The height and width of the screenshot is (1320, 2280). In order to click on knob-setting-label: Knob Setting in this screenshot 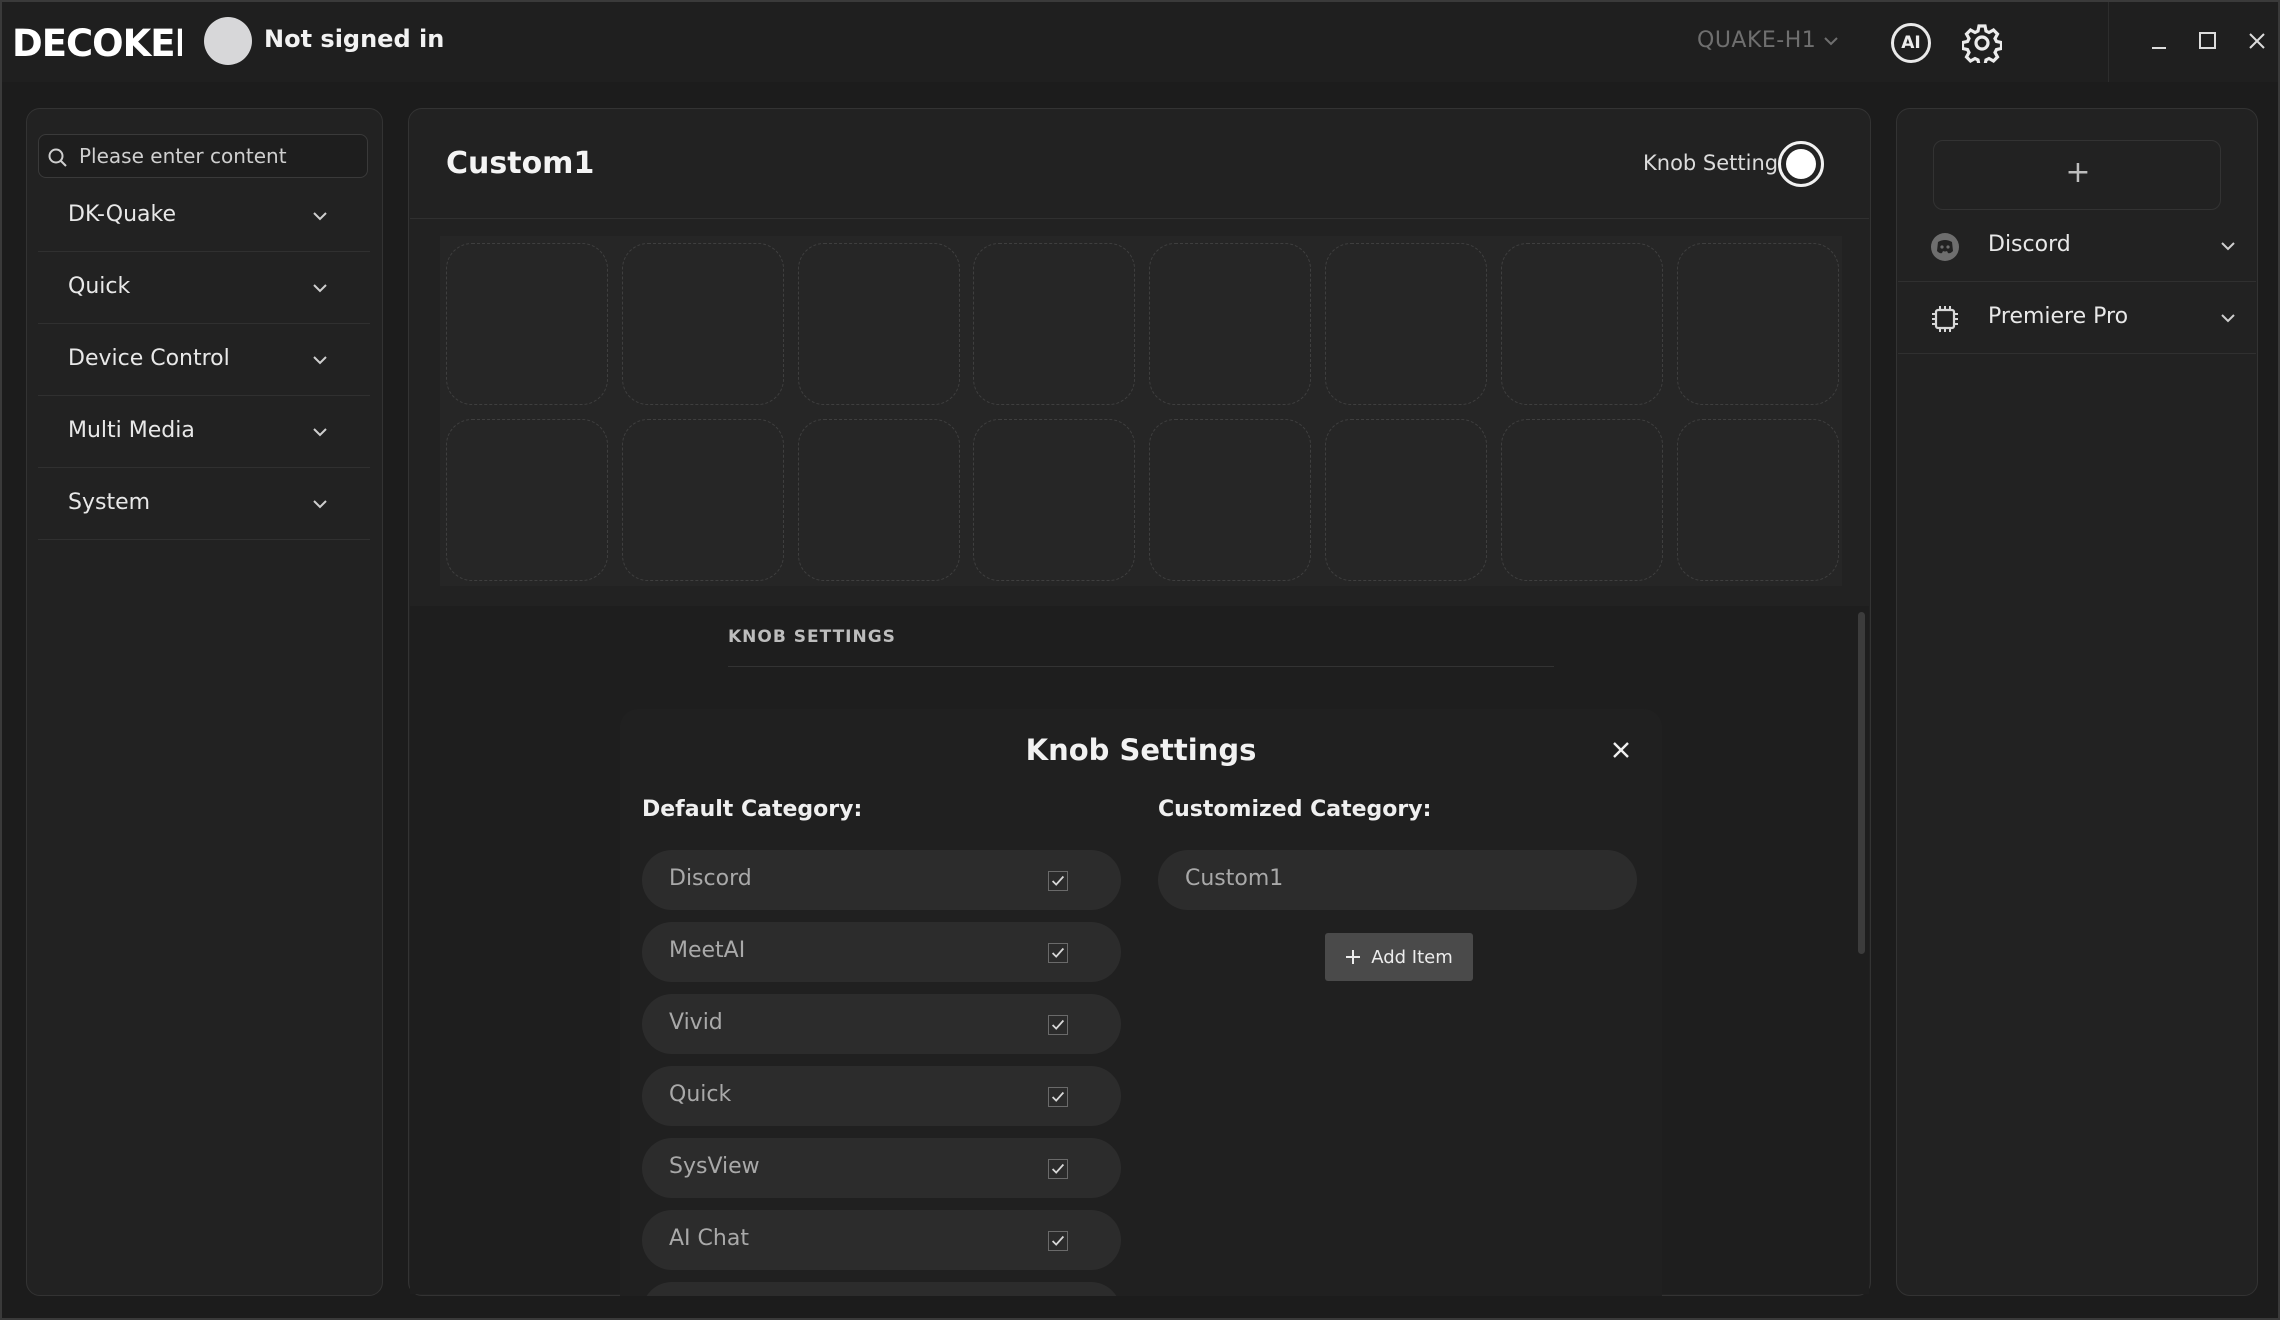, I will do `click(1711, 163)`.